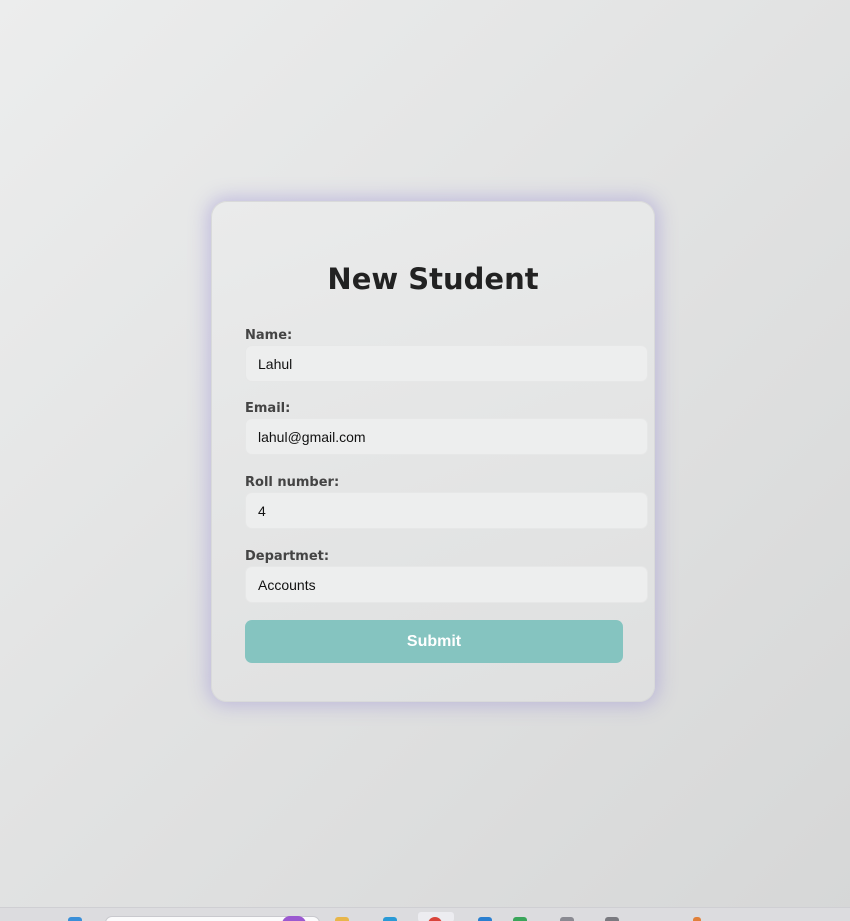  What do you see at coordinates (446, 584) in the screenshot?
I see `department-input: Accounts` at bounding box center [446, 584].